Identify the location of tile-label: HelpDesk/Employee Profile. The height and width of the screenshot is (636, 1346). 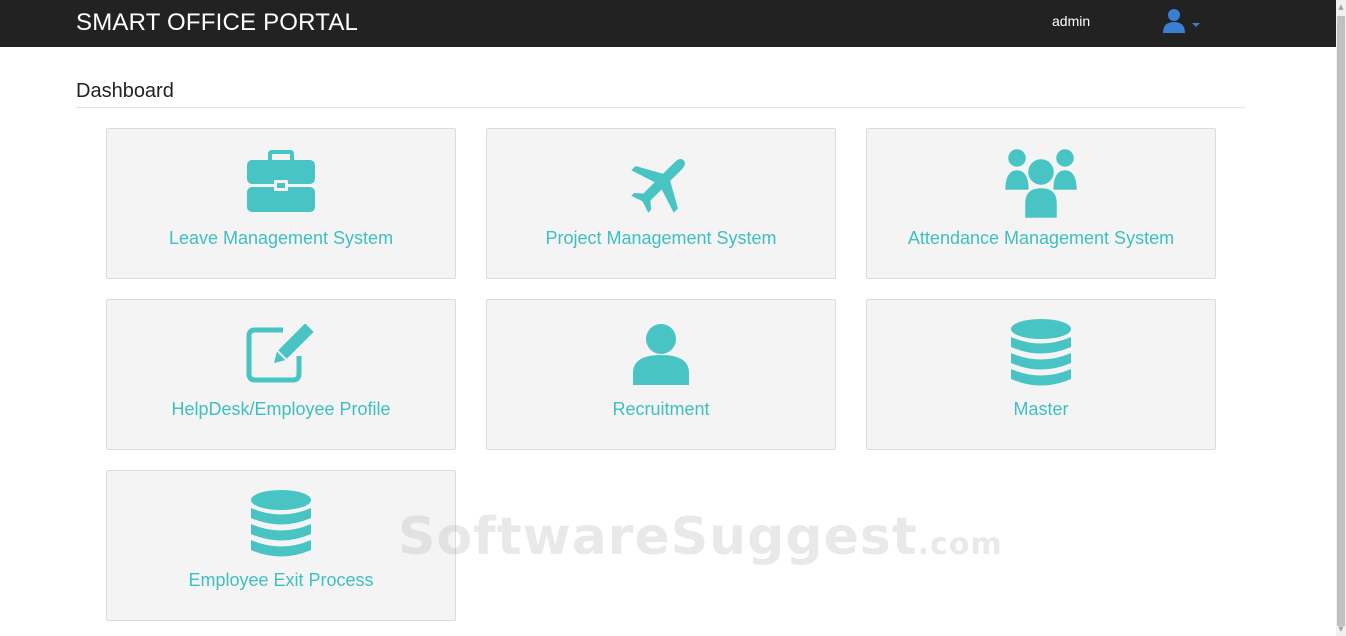
(281, 409).